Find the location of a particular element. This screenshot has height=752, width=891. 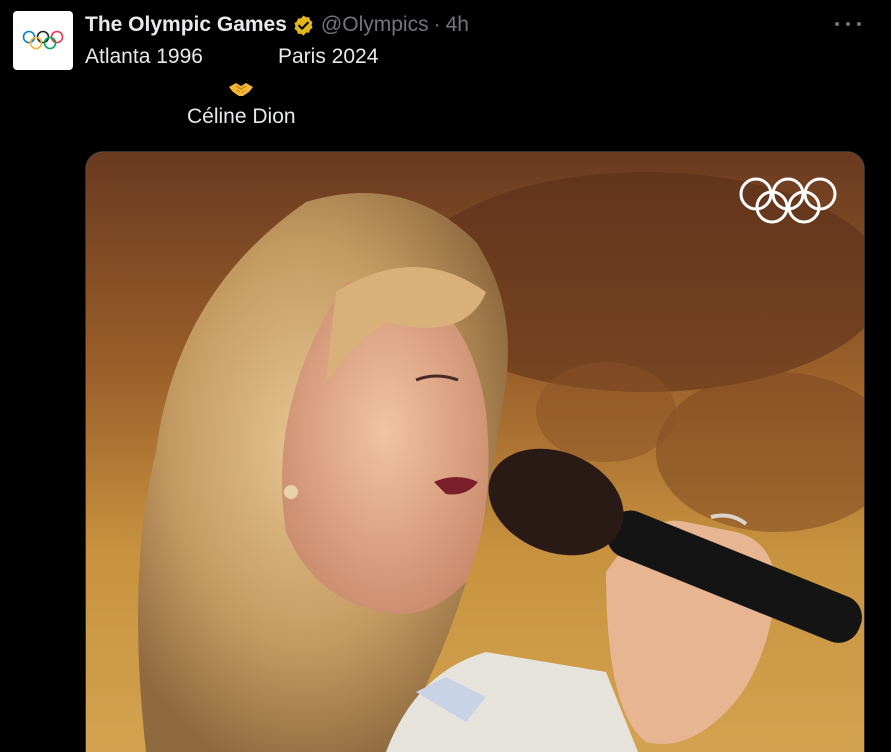

author-handle: @Olympics is located at coordinates (375, 25).